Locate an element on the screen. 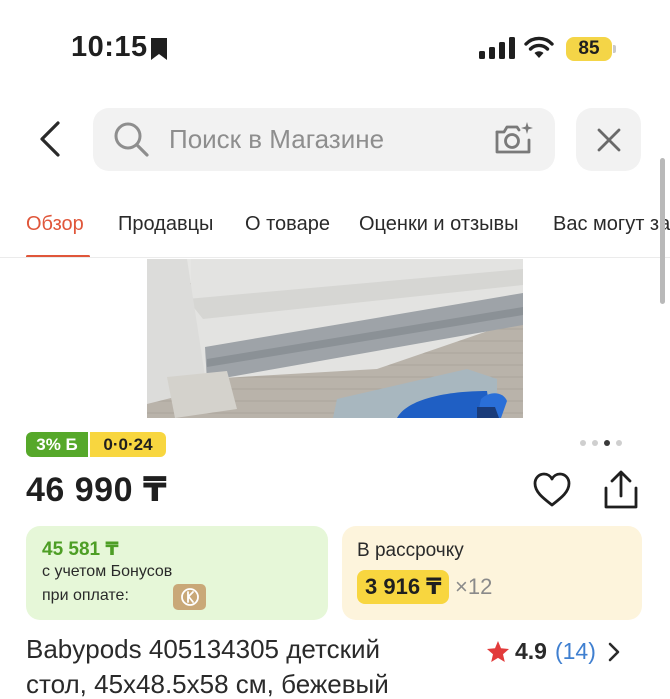  bonus-payment-label: при оплате: is located at coordinates (85, 595).